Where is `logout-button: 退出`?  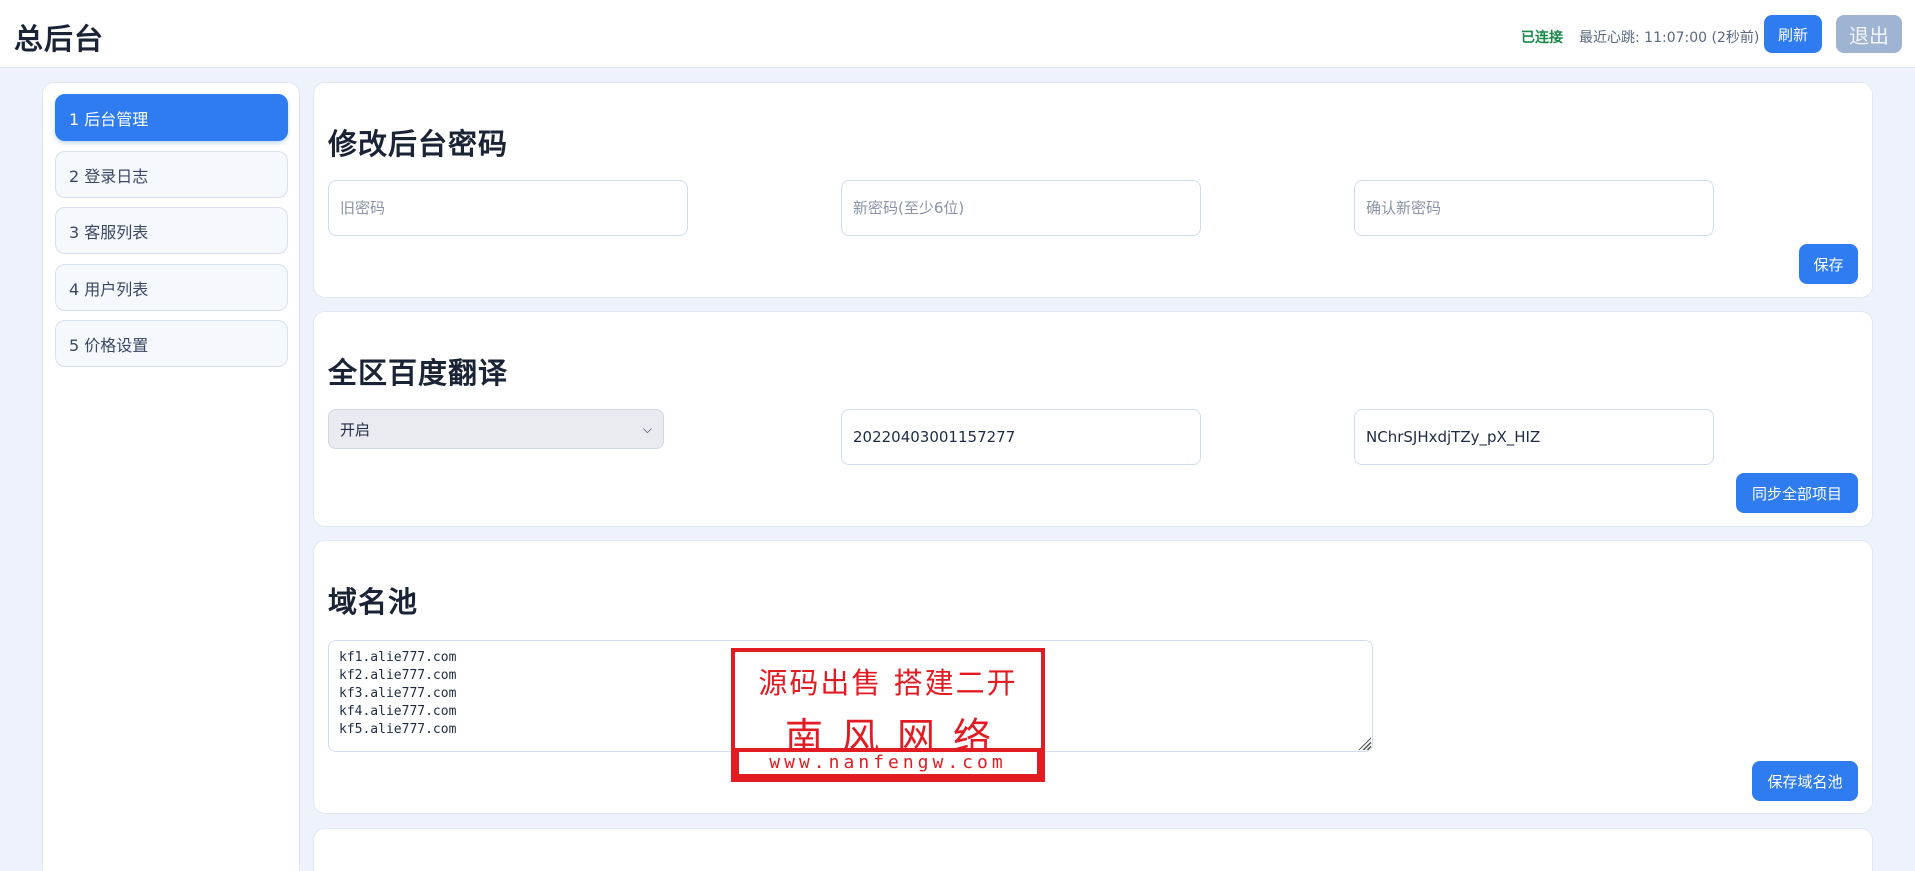 logout-button: 退出 is located at coordinates (1869, 34).